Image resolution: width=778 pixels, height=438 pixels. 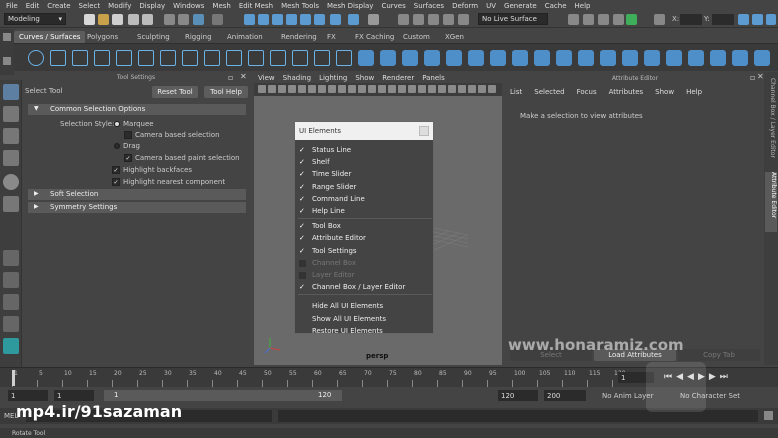 What do you see at coordinates (333, 78) in the screenshot?
I see `viewport-menu-lighting: Lighting` at bounding box center [333, 78].